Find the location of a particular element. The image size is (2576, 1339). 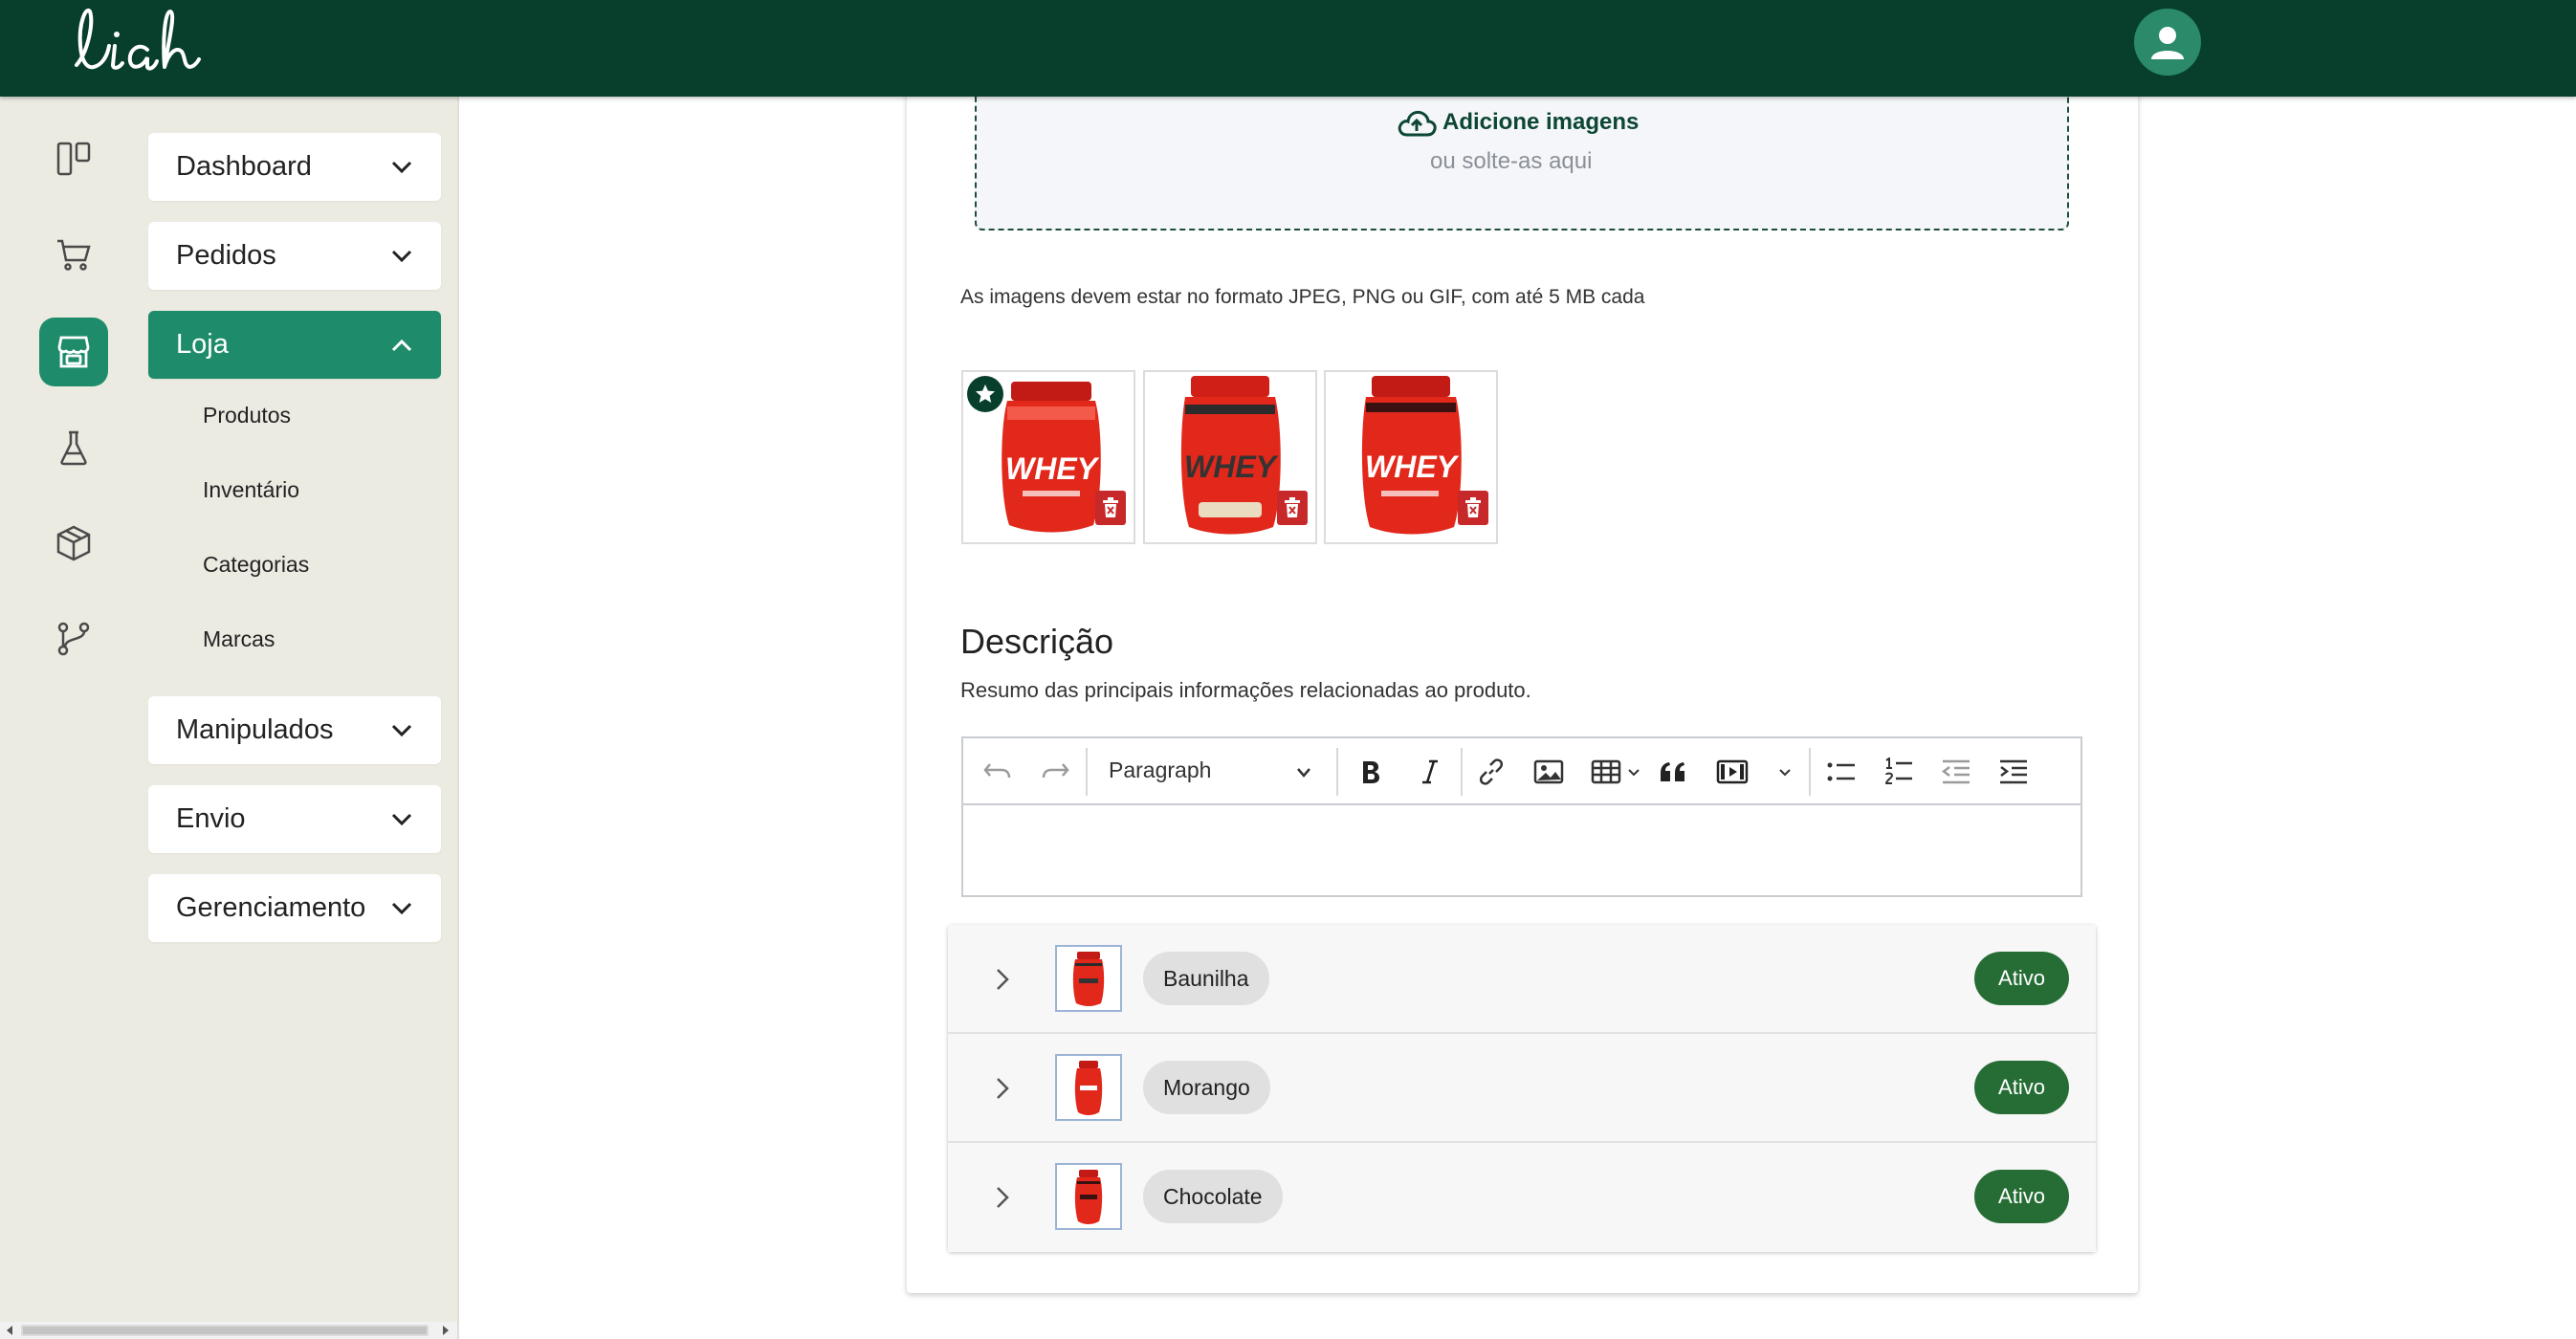

media-embed-icon is located at coordinates (1732, 771).